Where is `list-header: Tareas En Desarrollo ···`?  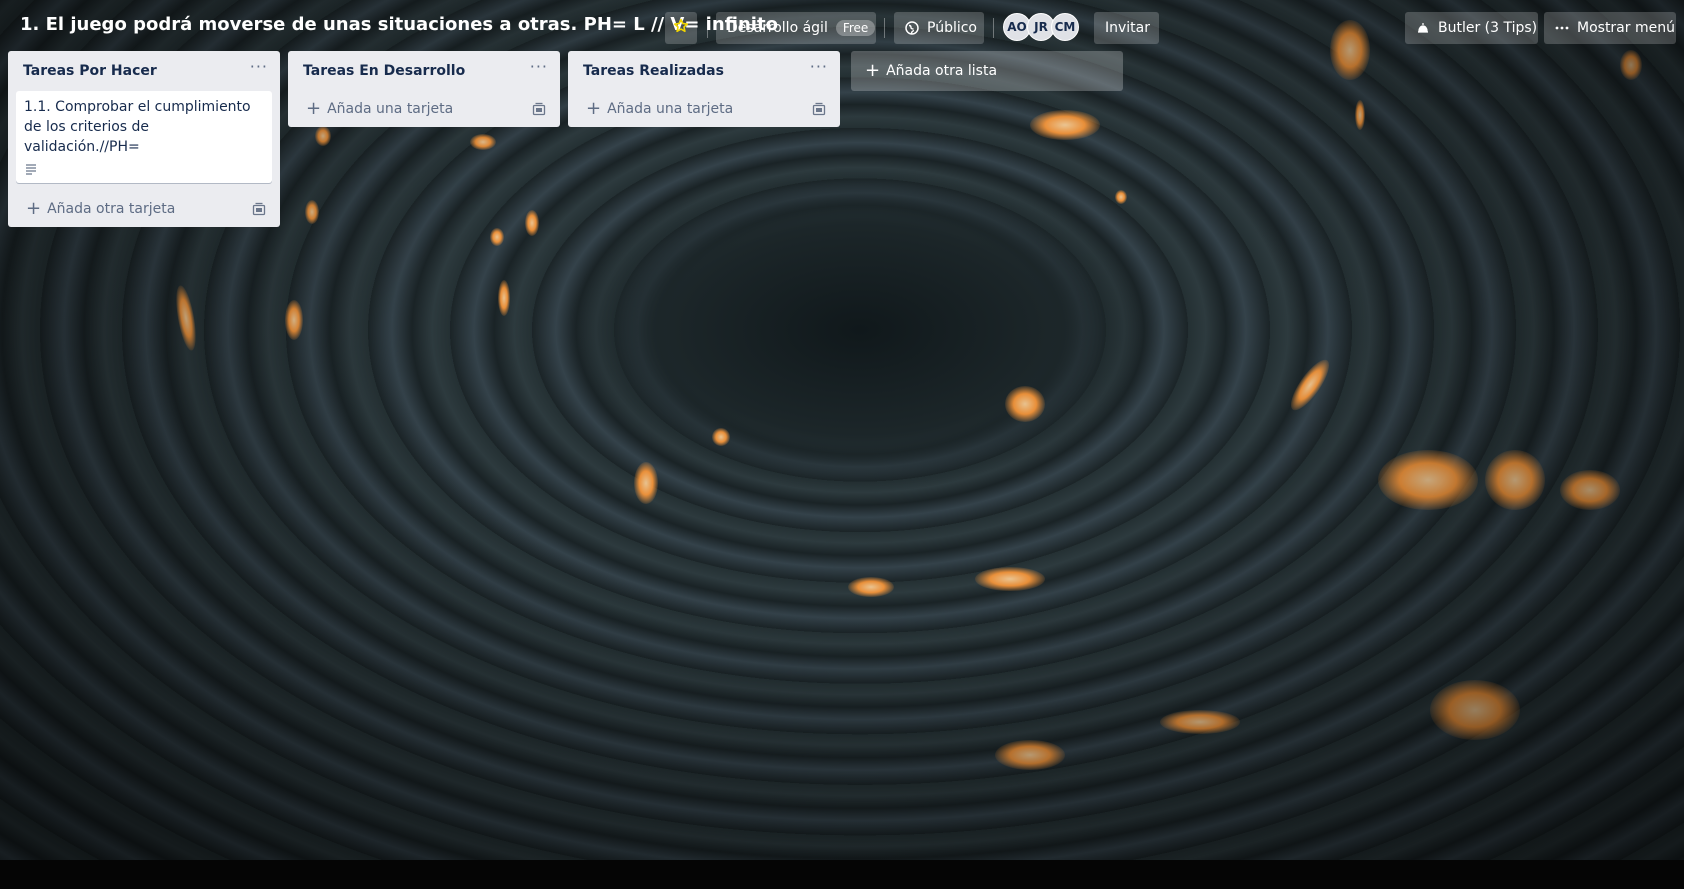
list-header: Tareas En Desarrollo ··· is located at coordinates (424, 71).